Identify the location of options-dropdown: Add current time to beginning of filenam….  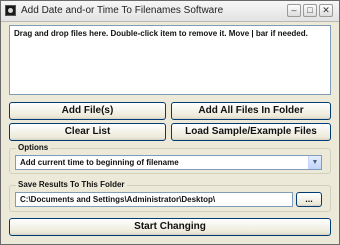
(168, 162).